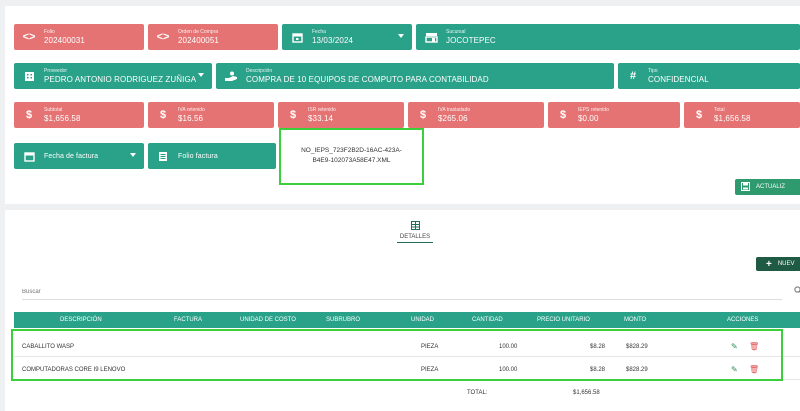 Image resolution: width=800 pixels, height=411 pixels. What do you see at coordinates (742, 115) in the screenshot?
I see `total-field: $ Total $1,656.58` at bounding box center [742, 115].